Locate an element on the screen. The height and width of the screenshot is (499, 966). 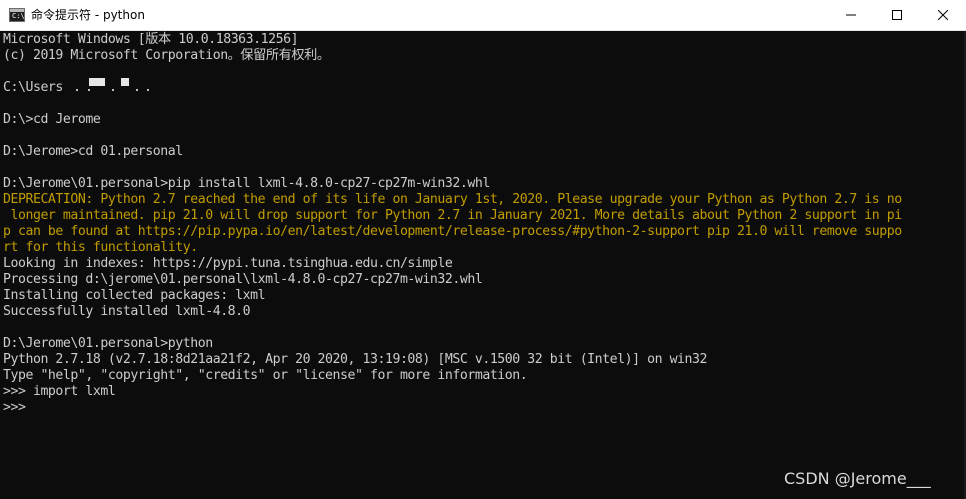
title-bar: C:\ 命令提示符 - python is located at coordinates (483, 15).